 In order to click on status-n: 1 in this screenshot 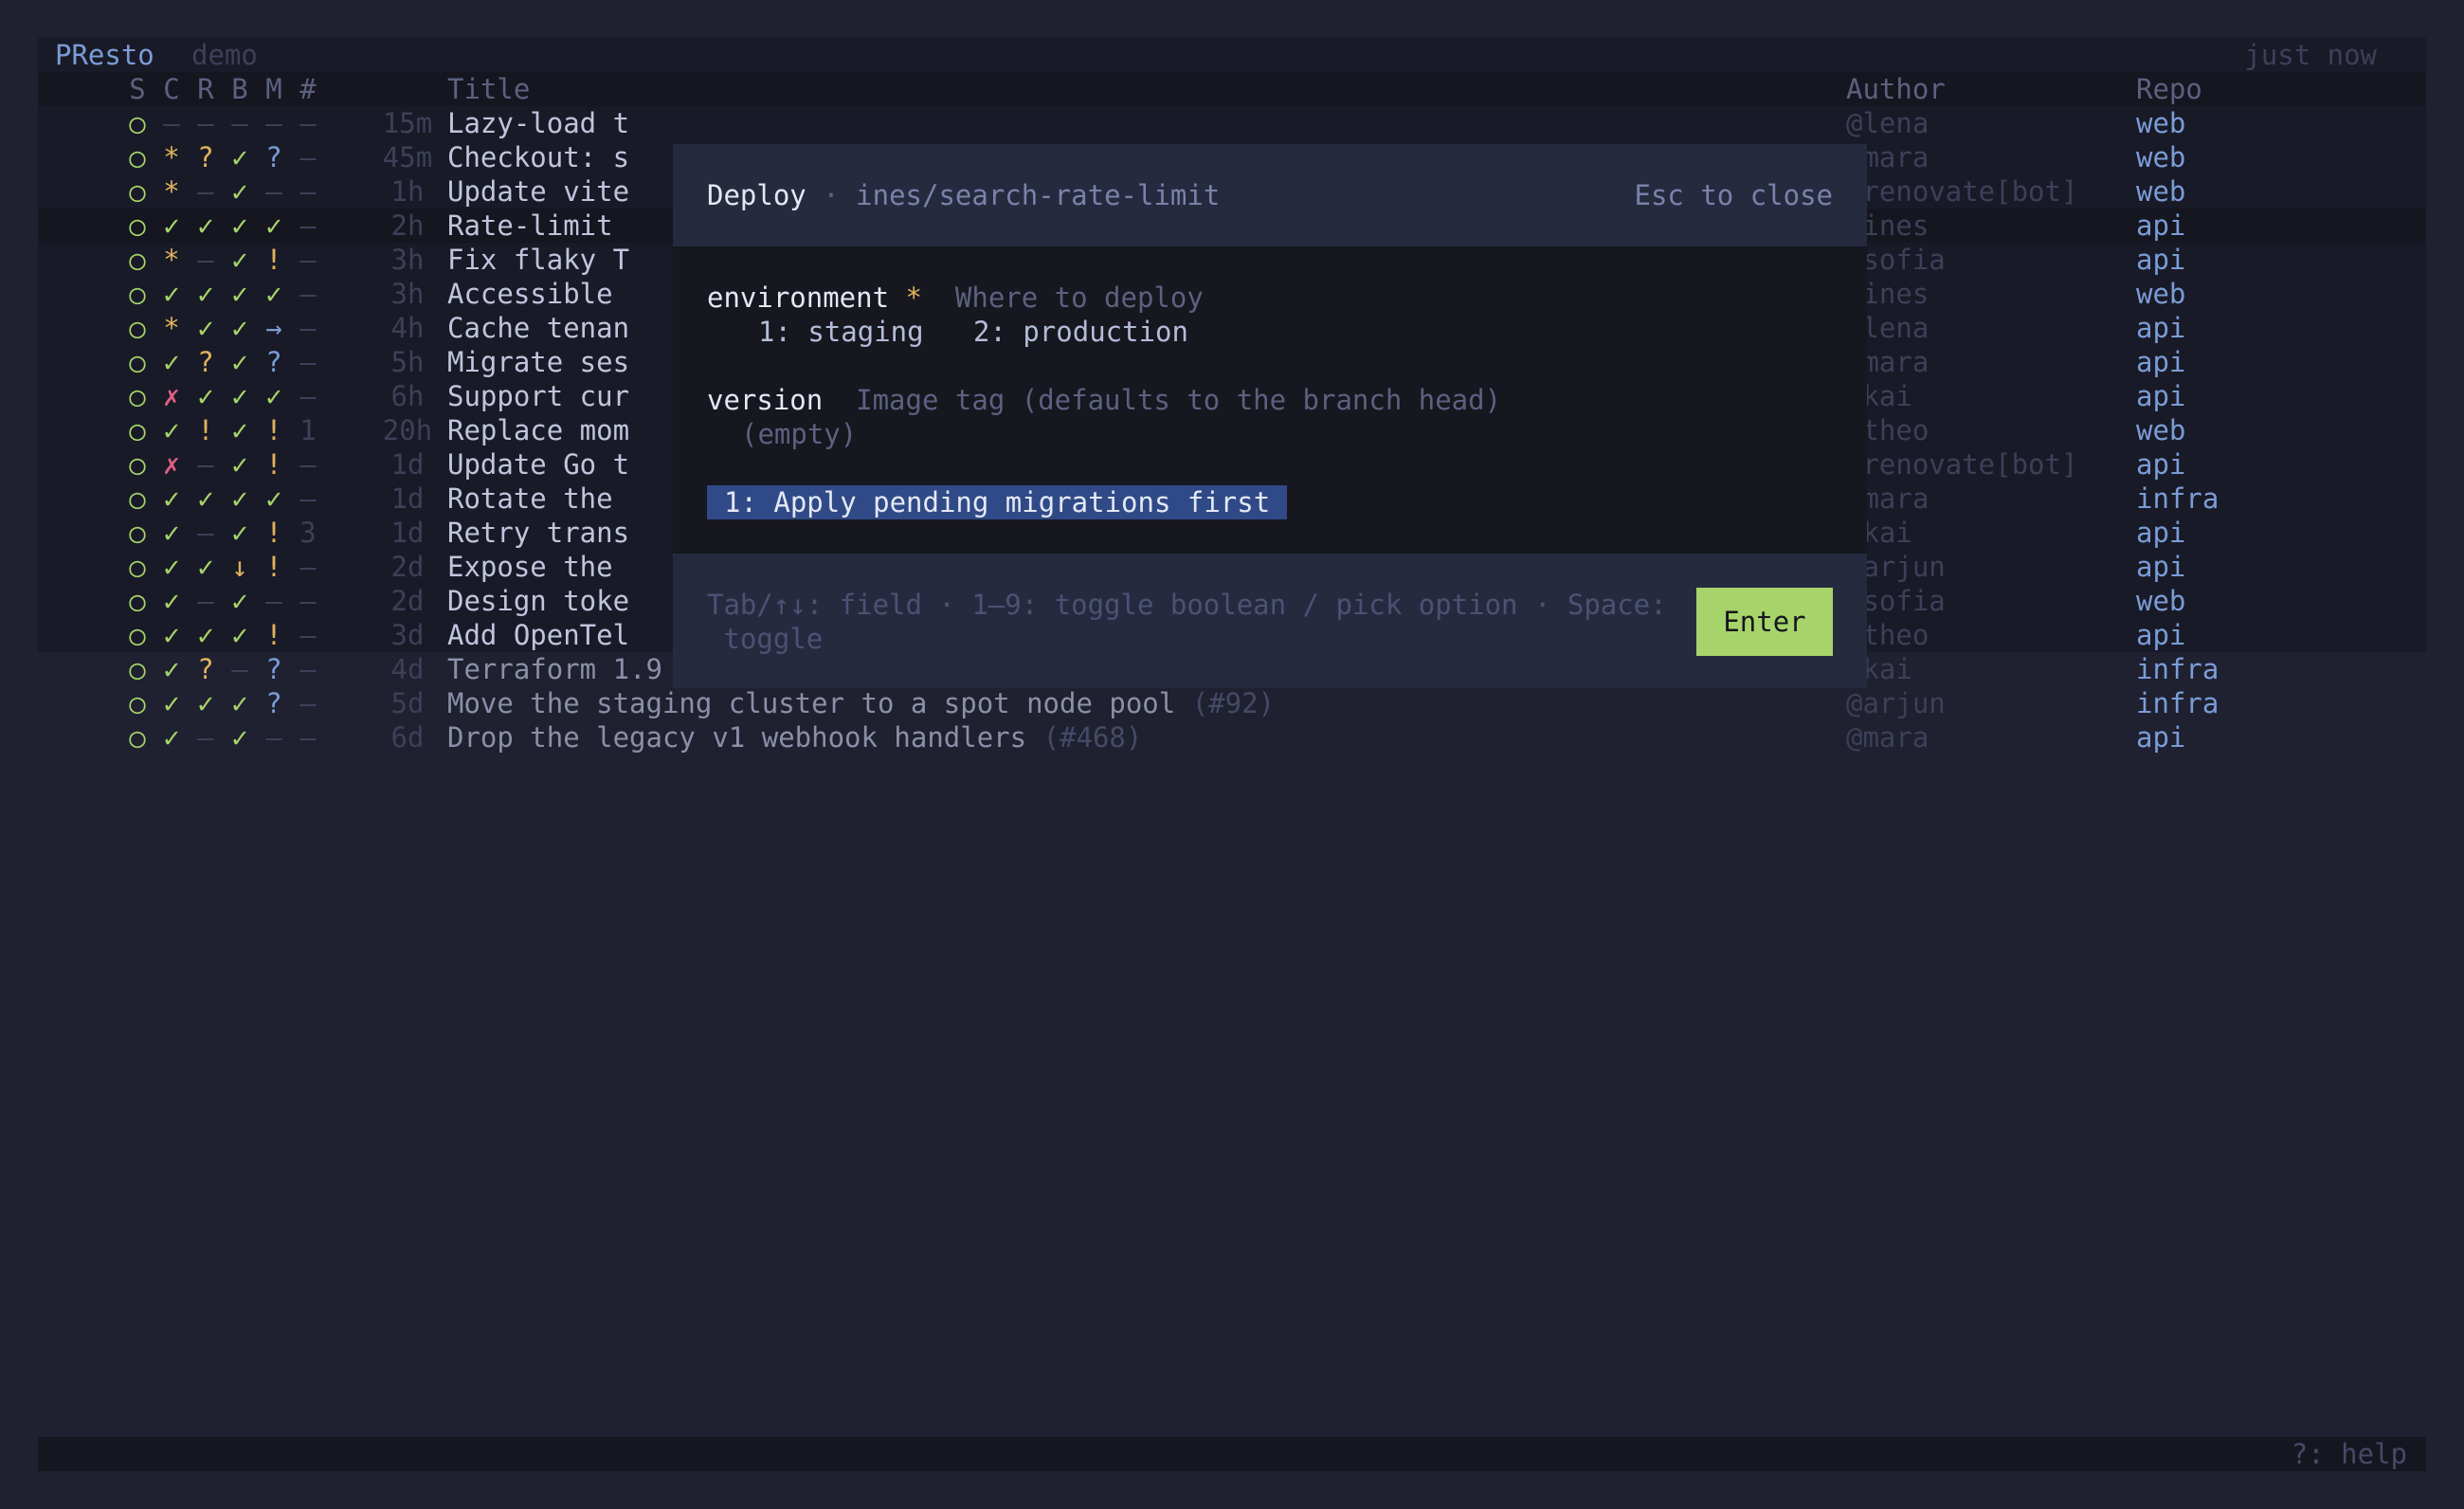, I will do `click(308, 430)`.